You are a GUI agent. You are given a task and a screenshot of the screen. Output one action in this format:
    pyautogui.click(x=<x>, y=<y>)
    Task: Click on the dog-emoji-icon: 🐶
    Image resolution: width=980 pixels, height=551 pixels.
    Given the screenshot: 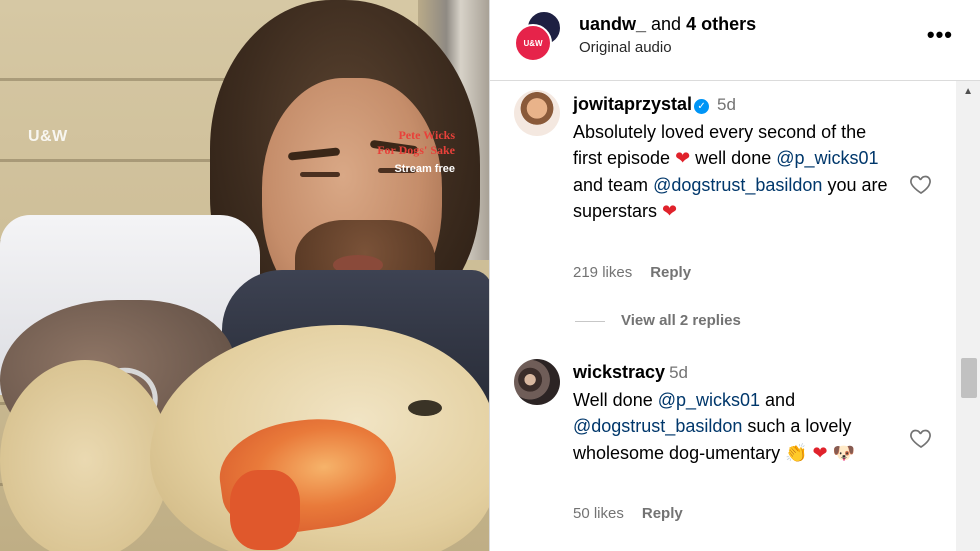 What is the action you would take?
    pyautogui.click(x=844, y=452)
    